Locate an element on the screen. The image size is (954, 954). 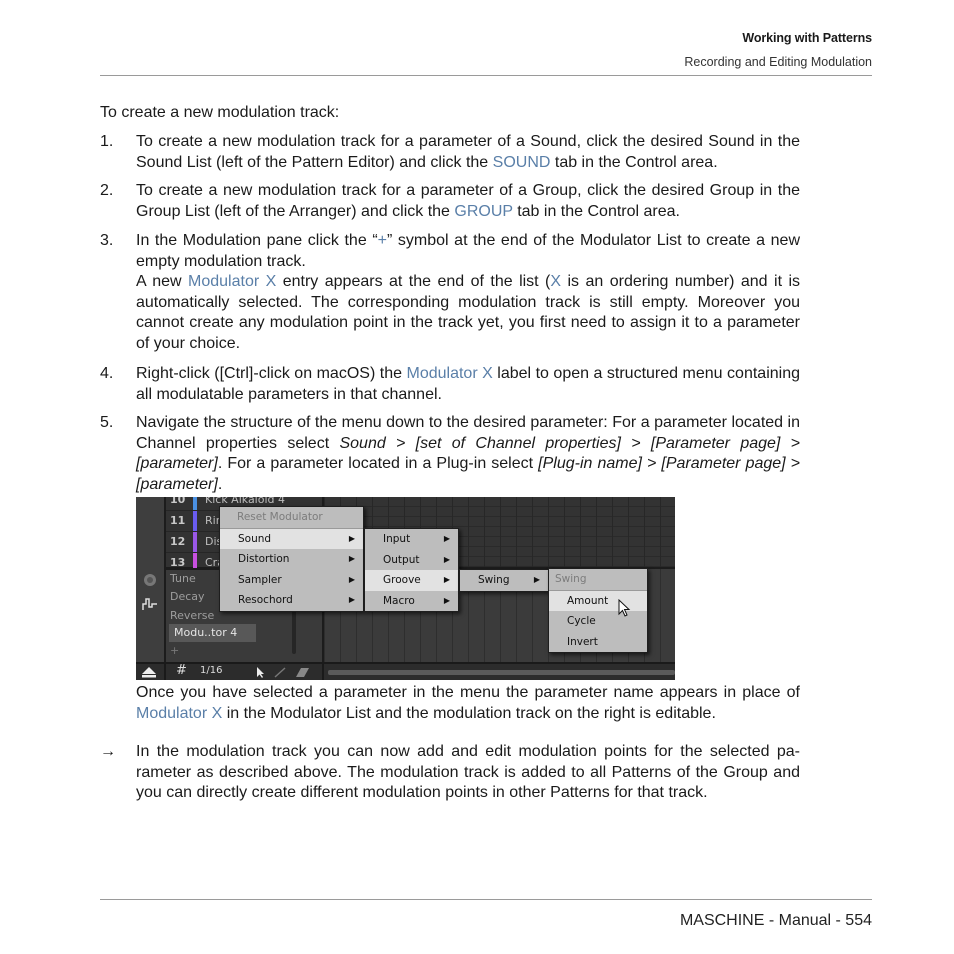
menu-item-label: Distortion is located at coordinates (264, 559).